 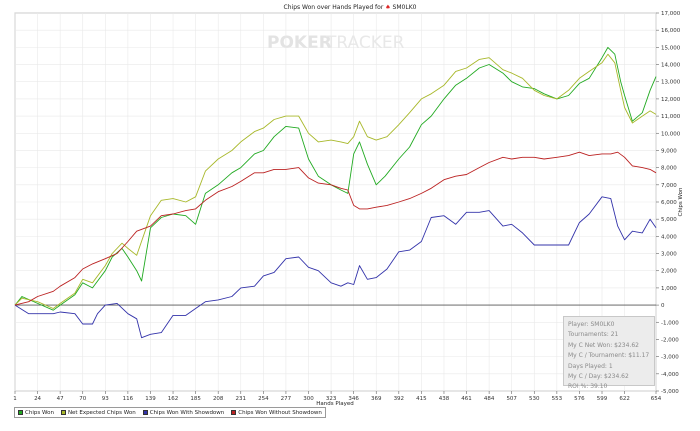 What do you see at coordinates (101, 412) in the screenshot?
I see `legend-label: Net Expected Chips Won` at bounding box center [101, 412].